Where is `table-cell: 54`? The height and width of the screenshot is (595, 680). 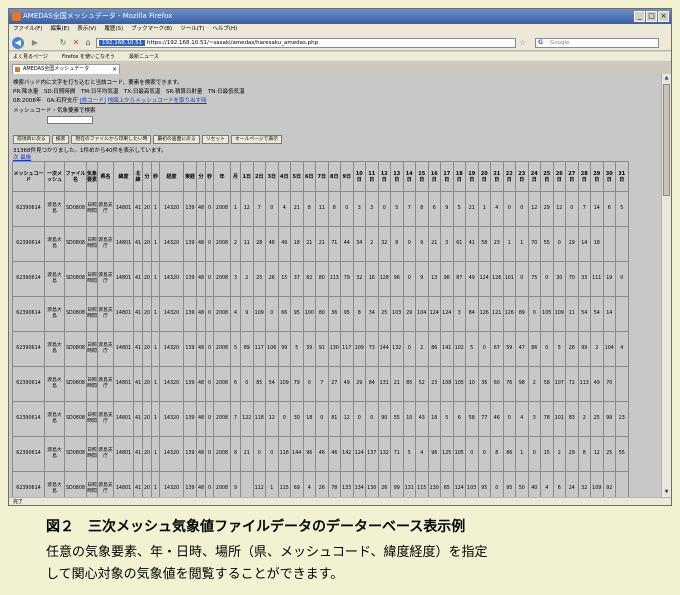
table-cell: 54 is located at coordinates (272, 384).